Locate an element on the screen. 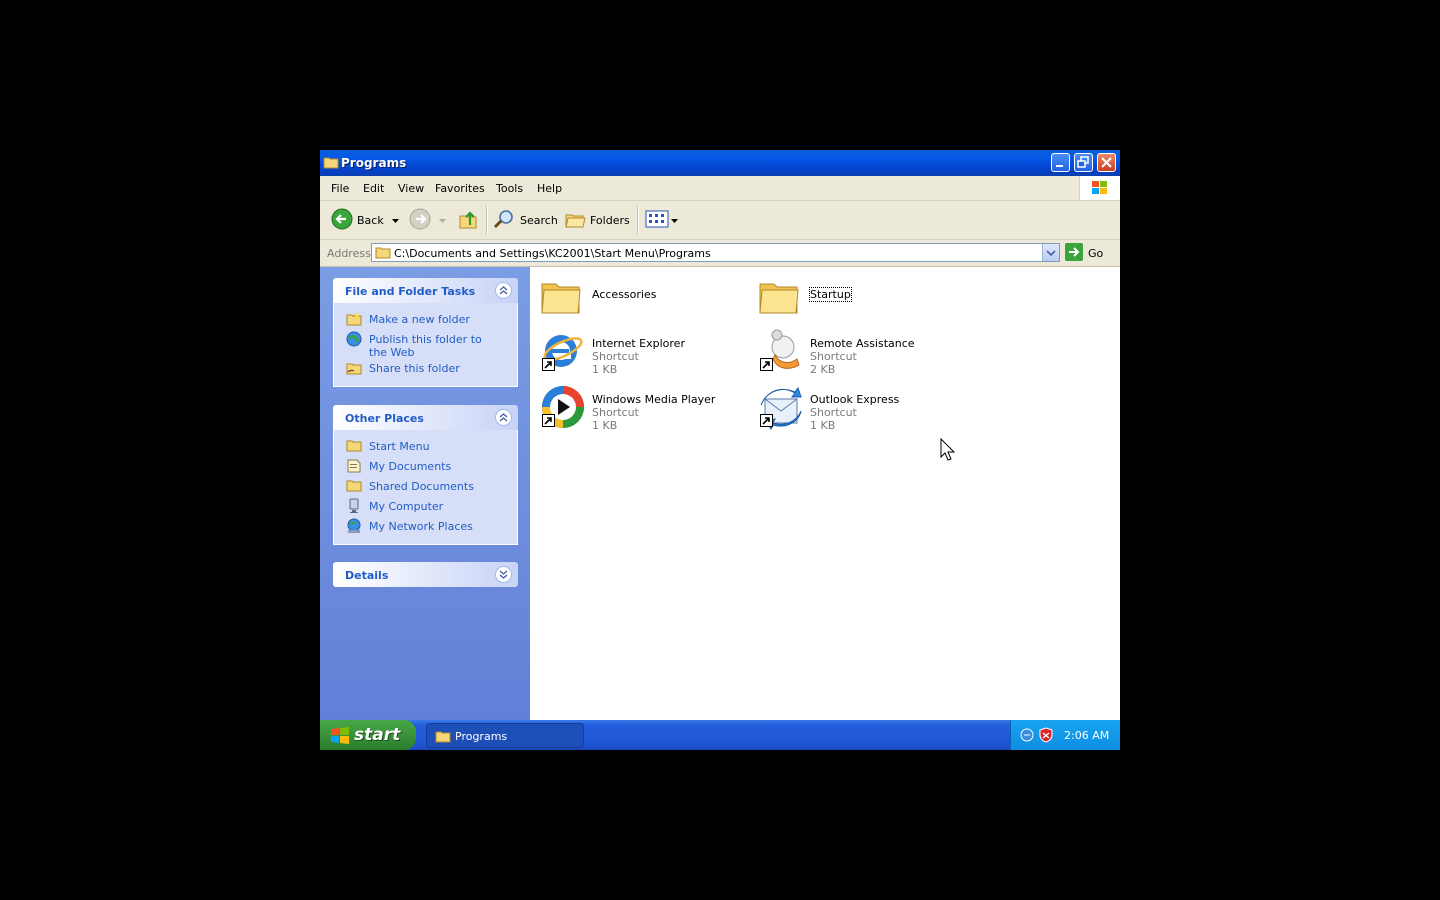 The height and width of the screenshot is (900, 1440). toolbar-separator is located at coordinates (487, 220).